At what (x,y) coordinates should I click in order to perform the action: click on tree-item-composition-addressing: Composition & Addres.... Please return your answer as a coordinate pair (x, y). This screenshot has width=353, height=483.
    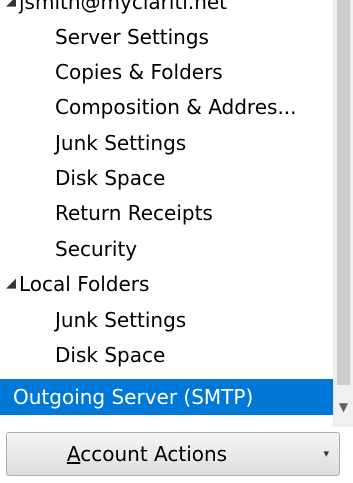
    Looking at the image, I should click on (166, 107).